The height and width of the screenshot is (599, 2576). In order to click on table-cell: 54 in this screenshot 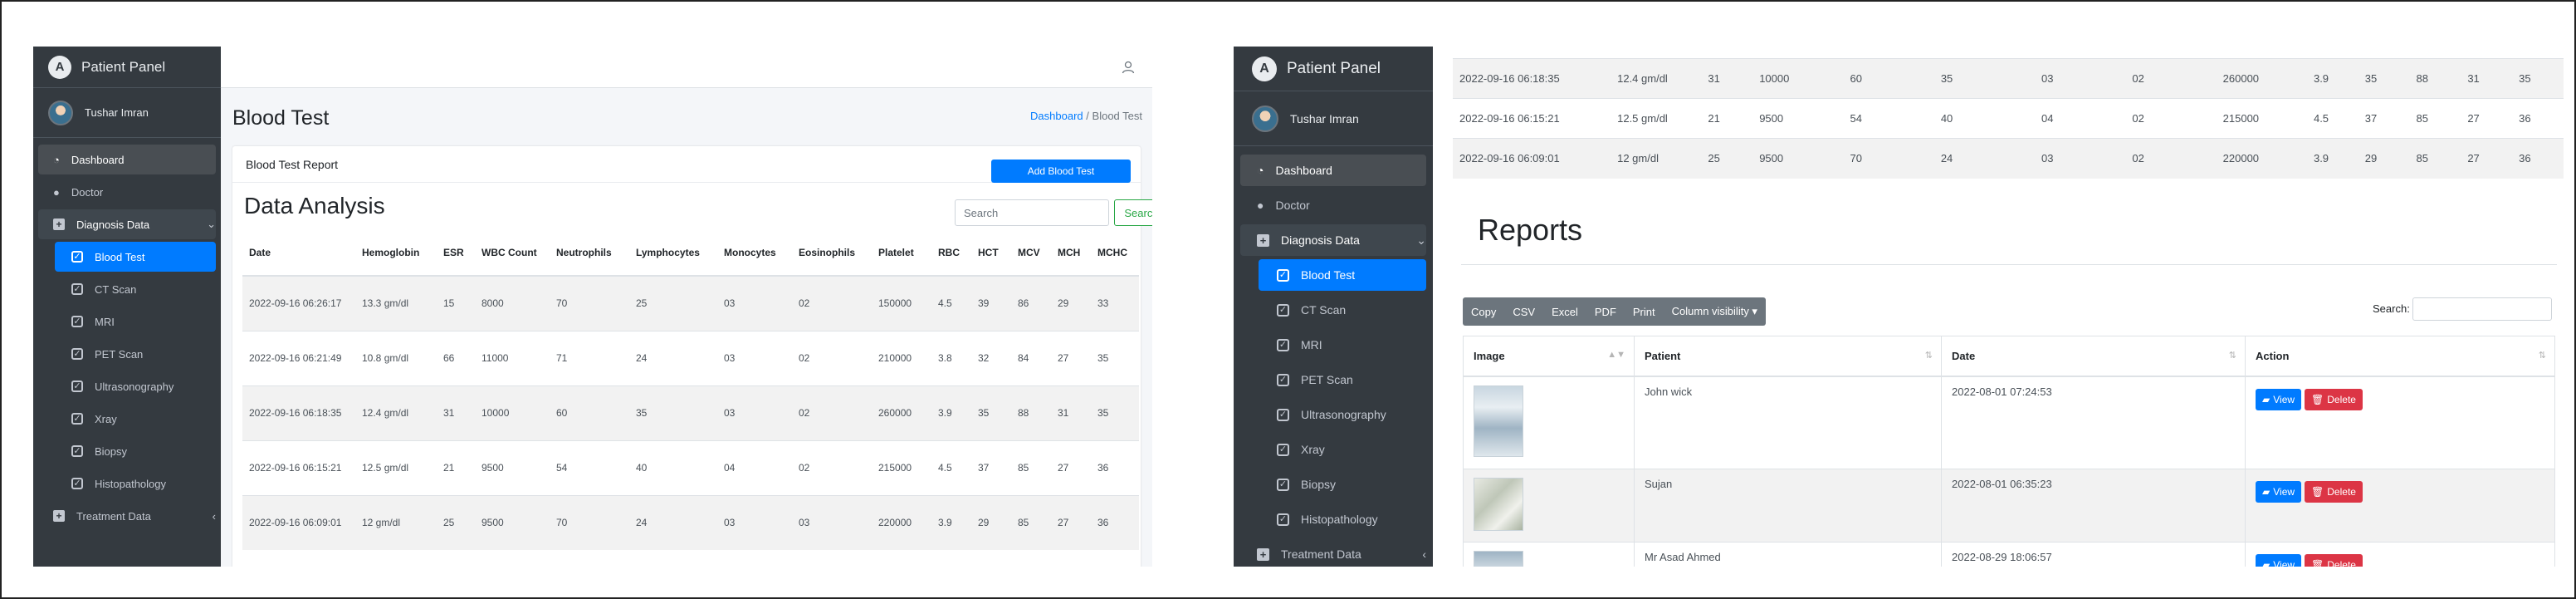, I will do `click(589, 467)`.